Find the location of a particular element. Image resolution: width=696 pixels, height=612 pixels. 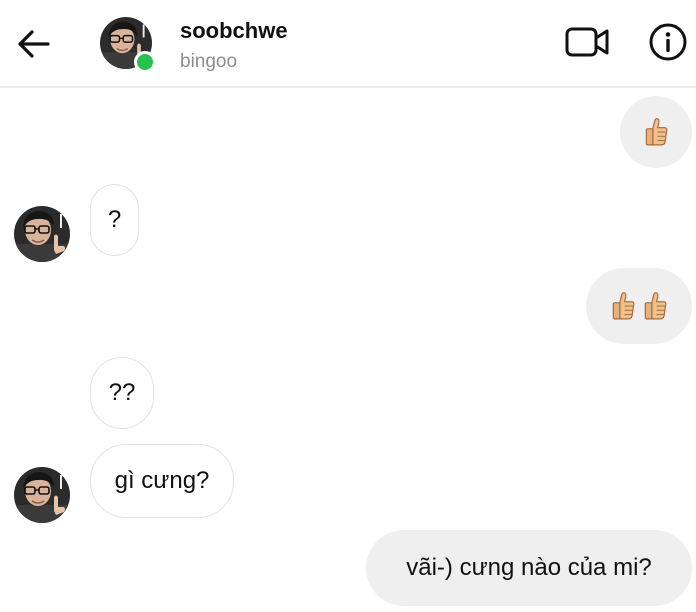

online-status-dot is located at coordinates (145, 62).